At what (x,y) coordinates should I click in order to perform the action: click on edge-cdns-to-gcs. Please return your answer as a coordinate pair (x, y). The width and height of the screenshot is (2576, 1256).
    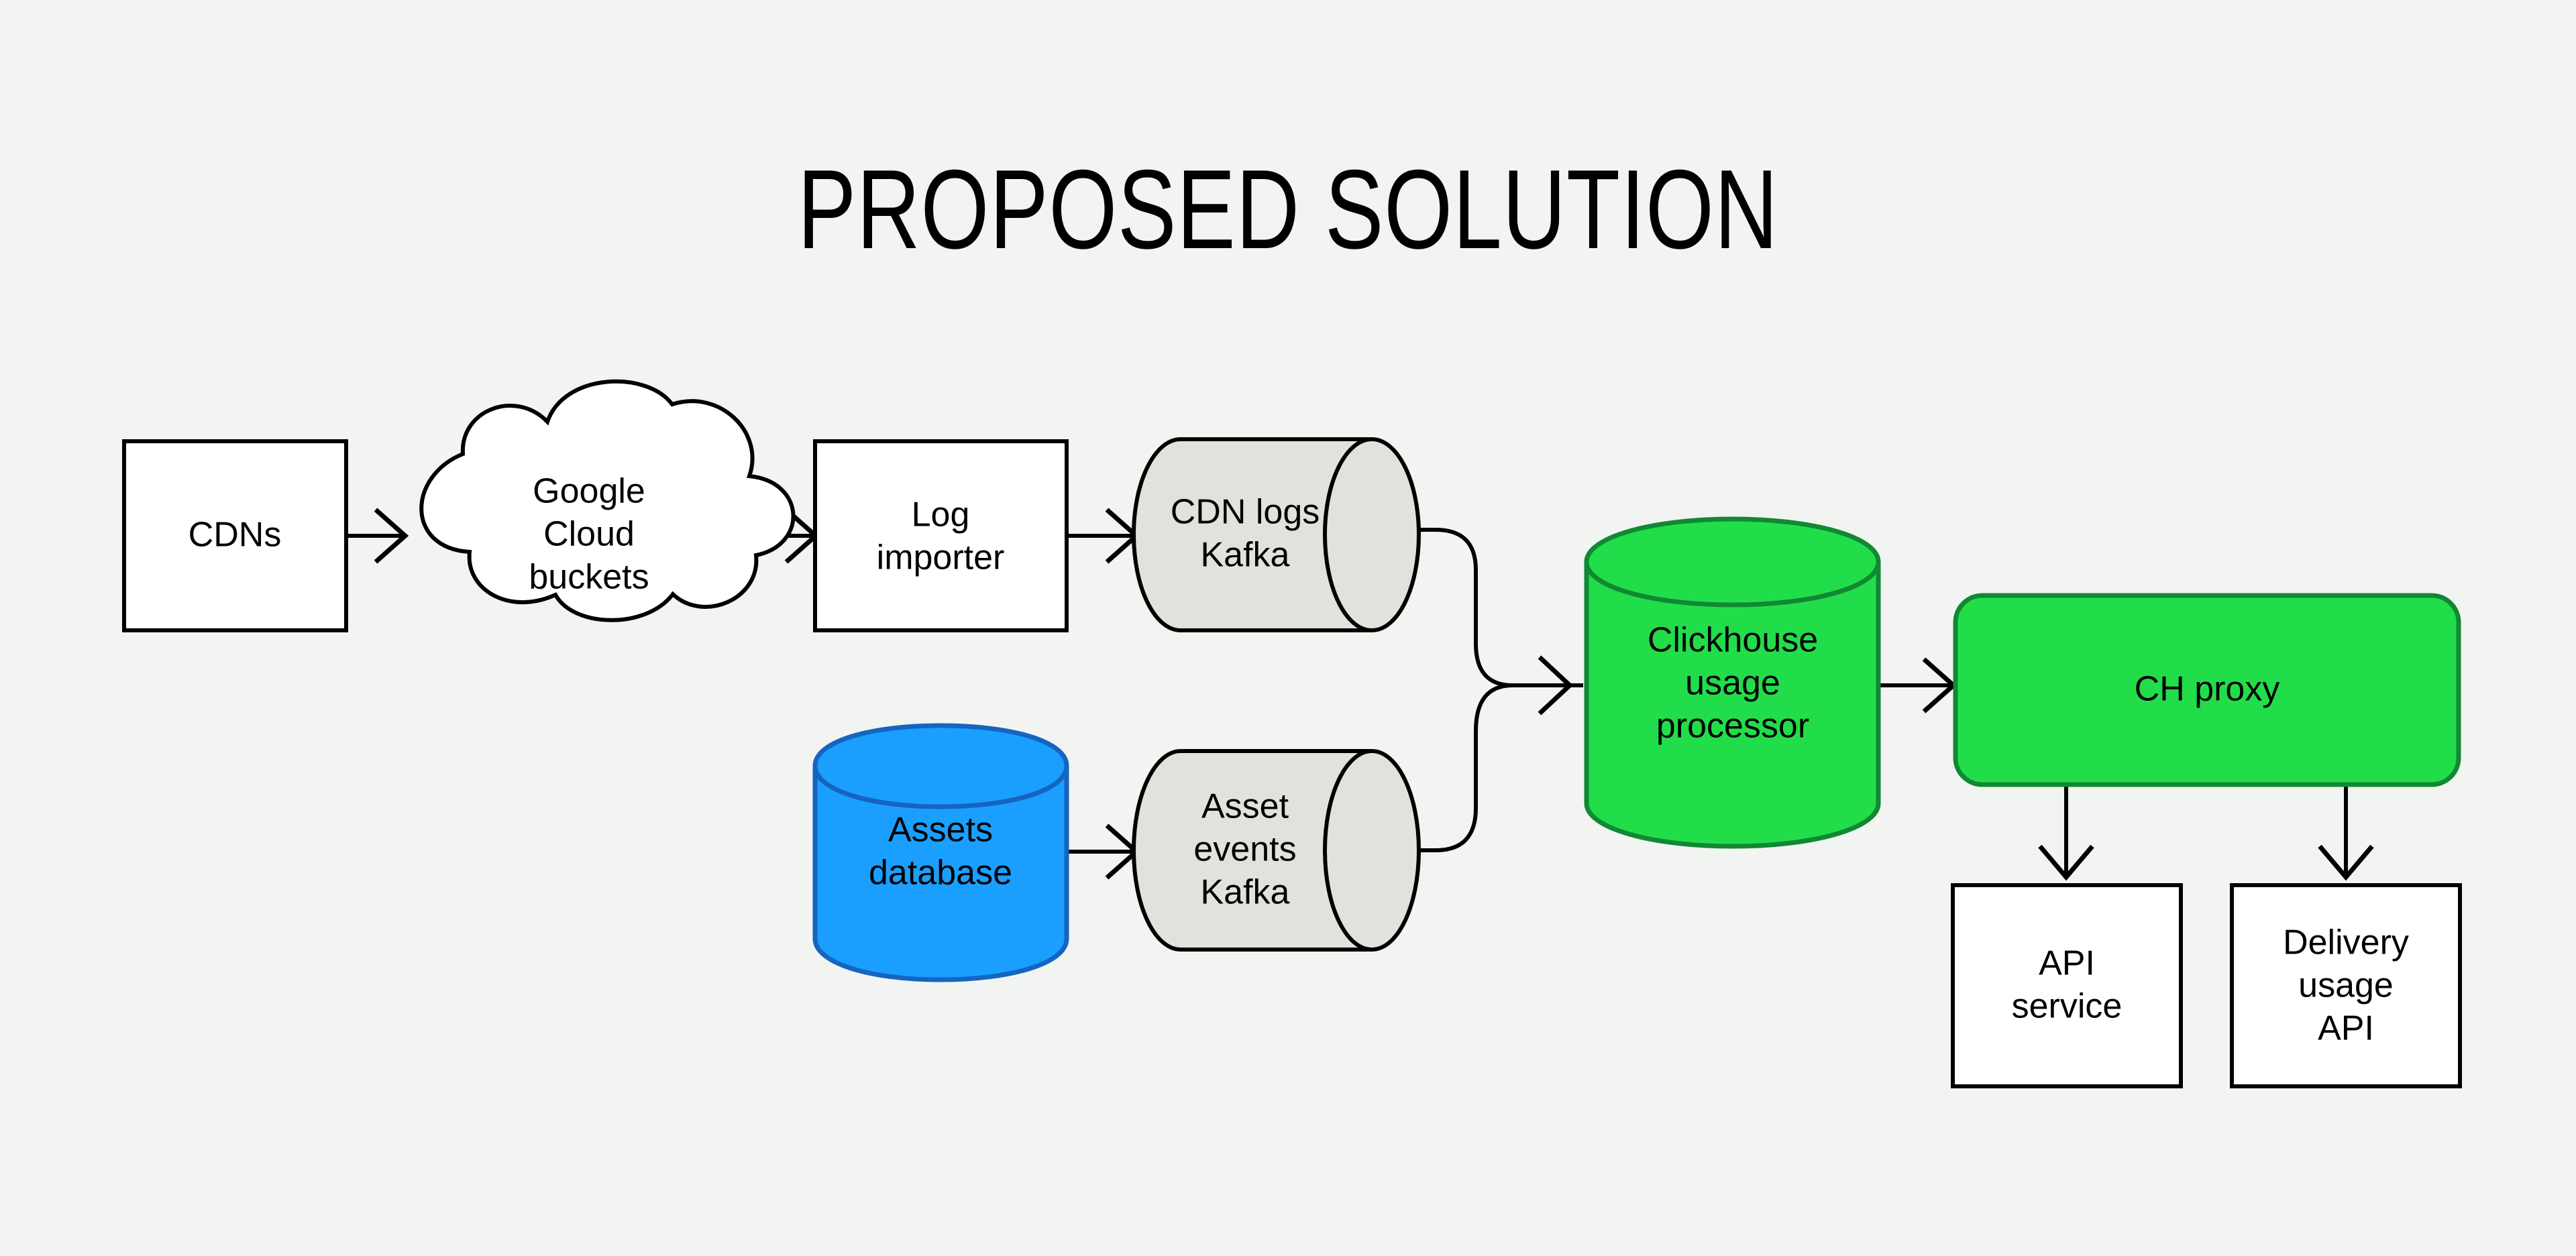
    Looking at the image, I should click on (377, 536).